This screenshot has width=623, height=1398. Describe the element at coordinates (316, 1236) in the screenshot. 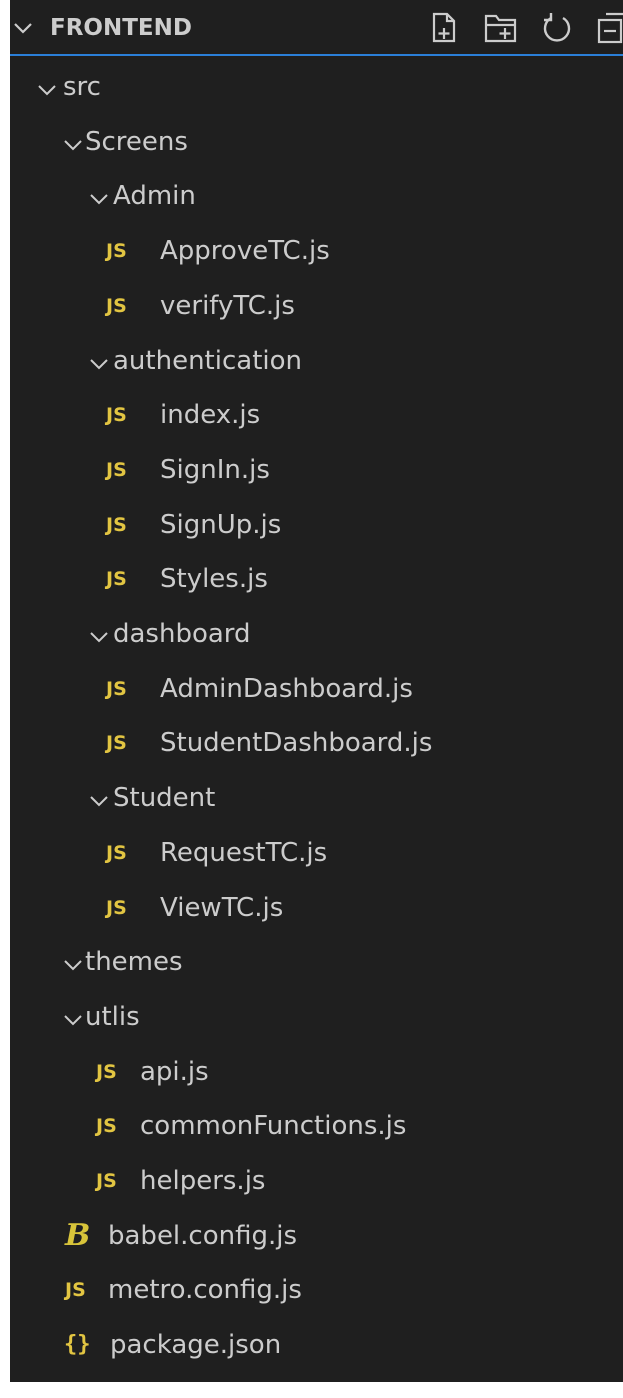

I see `tree-file: Bbabel.config.js` at that location.